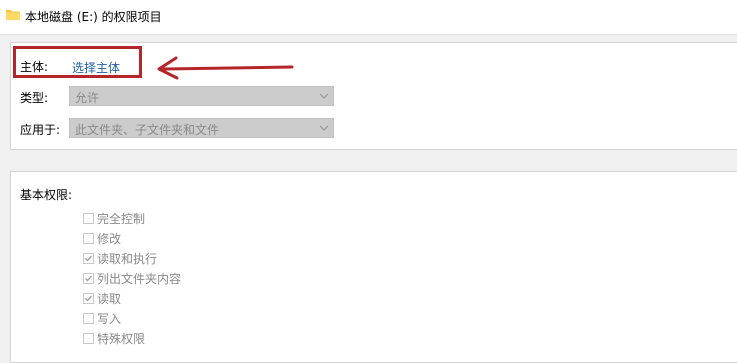 This screenshot has height=363, width=737. Describe the element at coordinates (93, 17) in the screenshot. I see `window-title: 本地磁盘 (E:) 的权限项目` at that location.